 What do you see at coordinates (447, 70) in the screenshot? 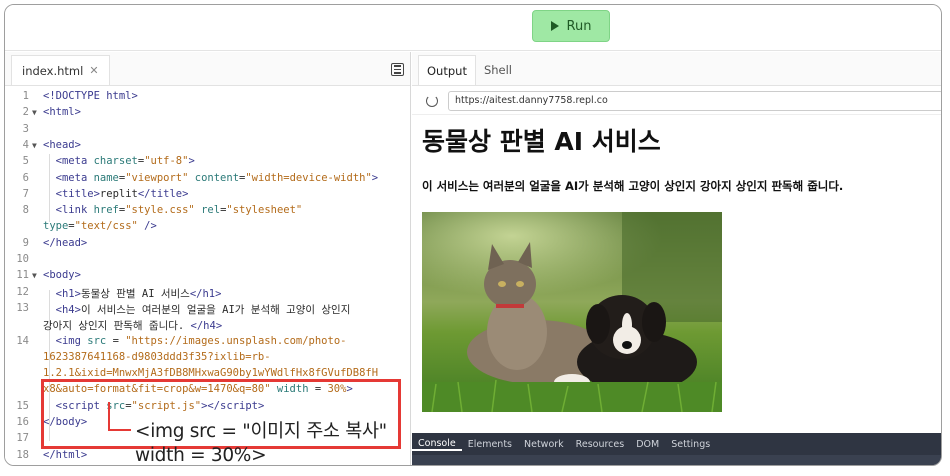
I see `tab-output: Output` at bounding box center [447, 70].